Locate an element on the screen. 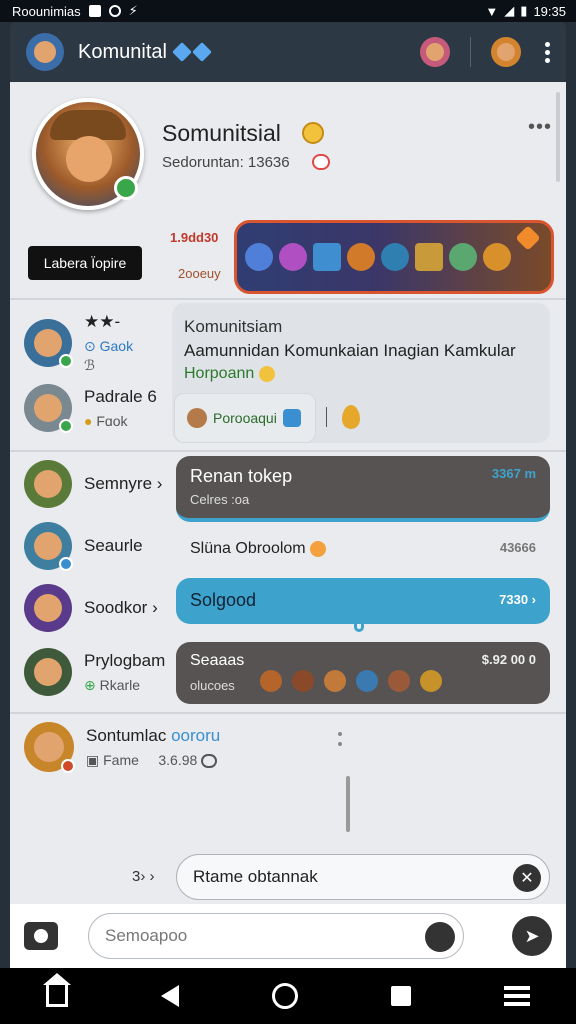 The image size is (576, 1024). stat-top: 1.9dd30 is located at coordinates (194, 237).